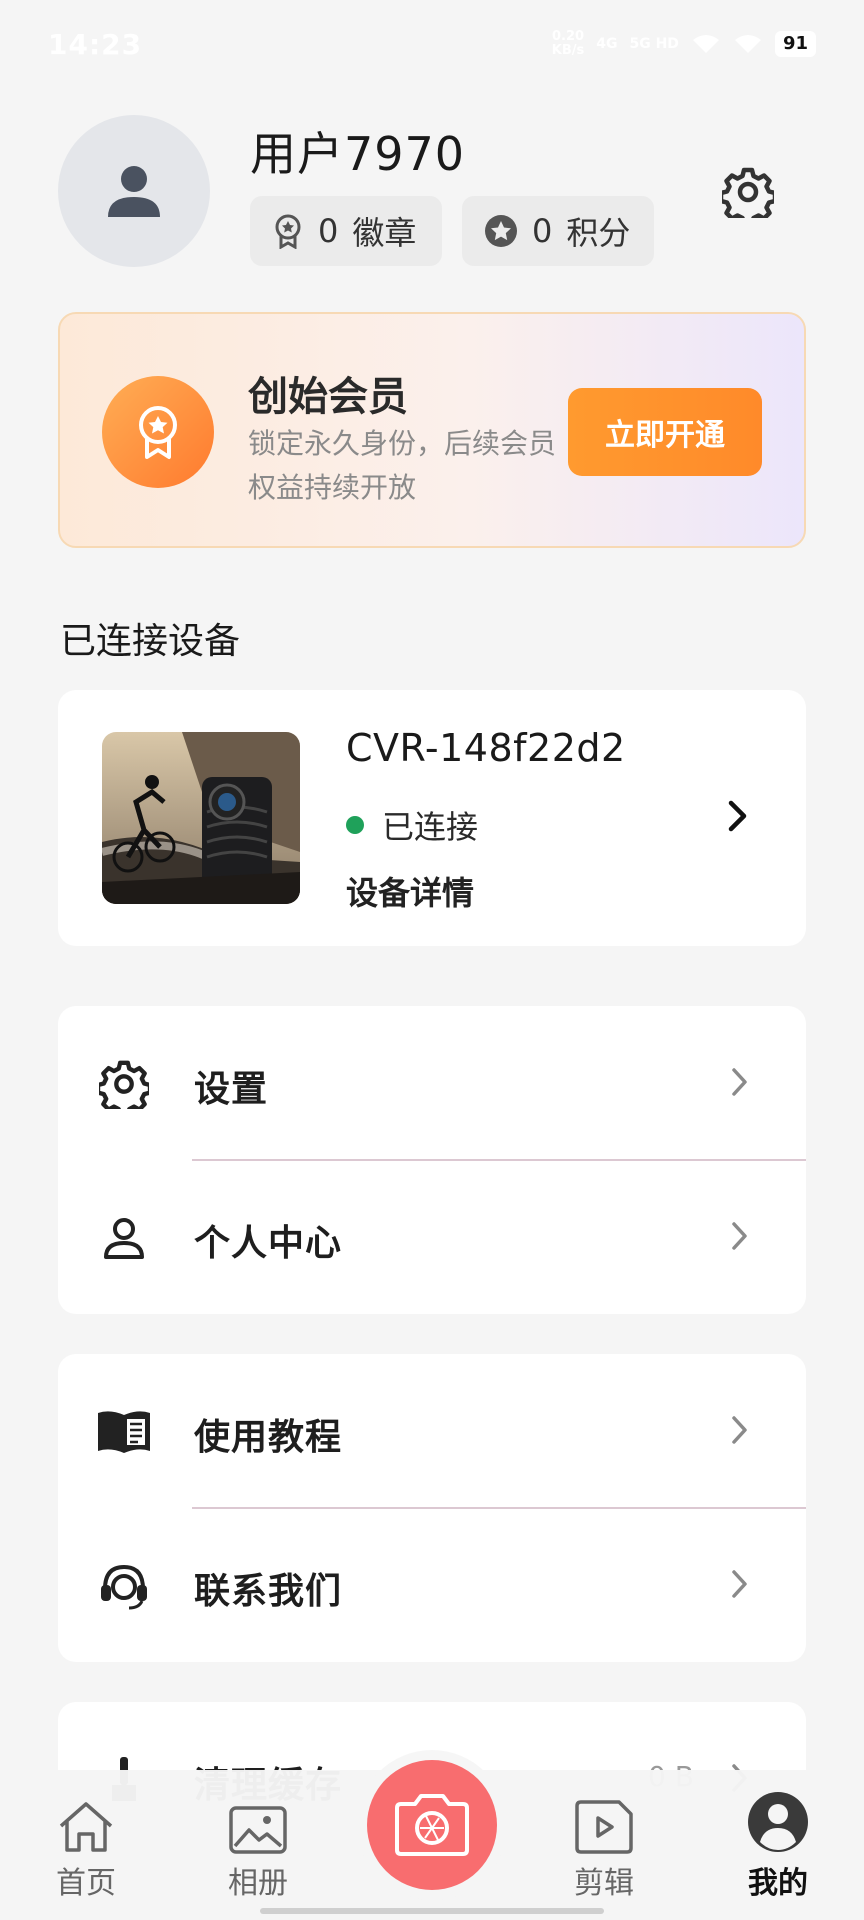 This screenshot has width=864, height=1920. I want to click on username: 用户7970, so click(358, 154).